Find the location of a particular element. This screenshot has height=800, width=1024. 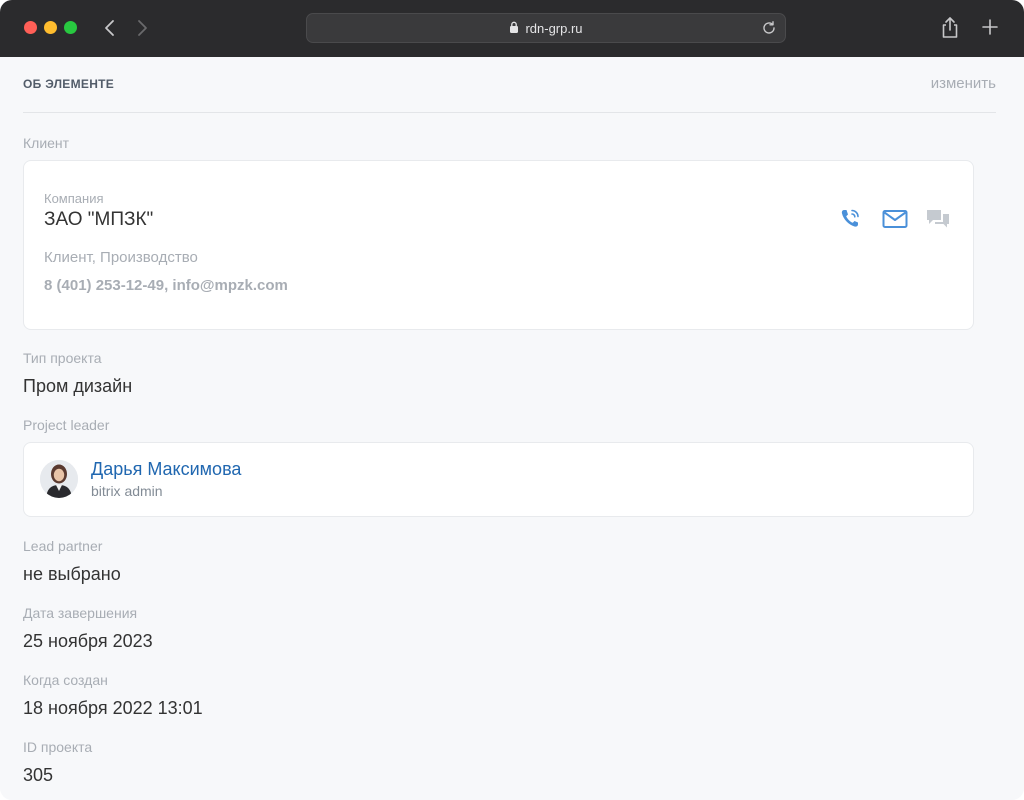

close-window-button is located at coordinates (30, 27).